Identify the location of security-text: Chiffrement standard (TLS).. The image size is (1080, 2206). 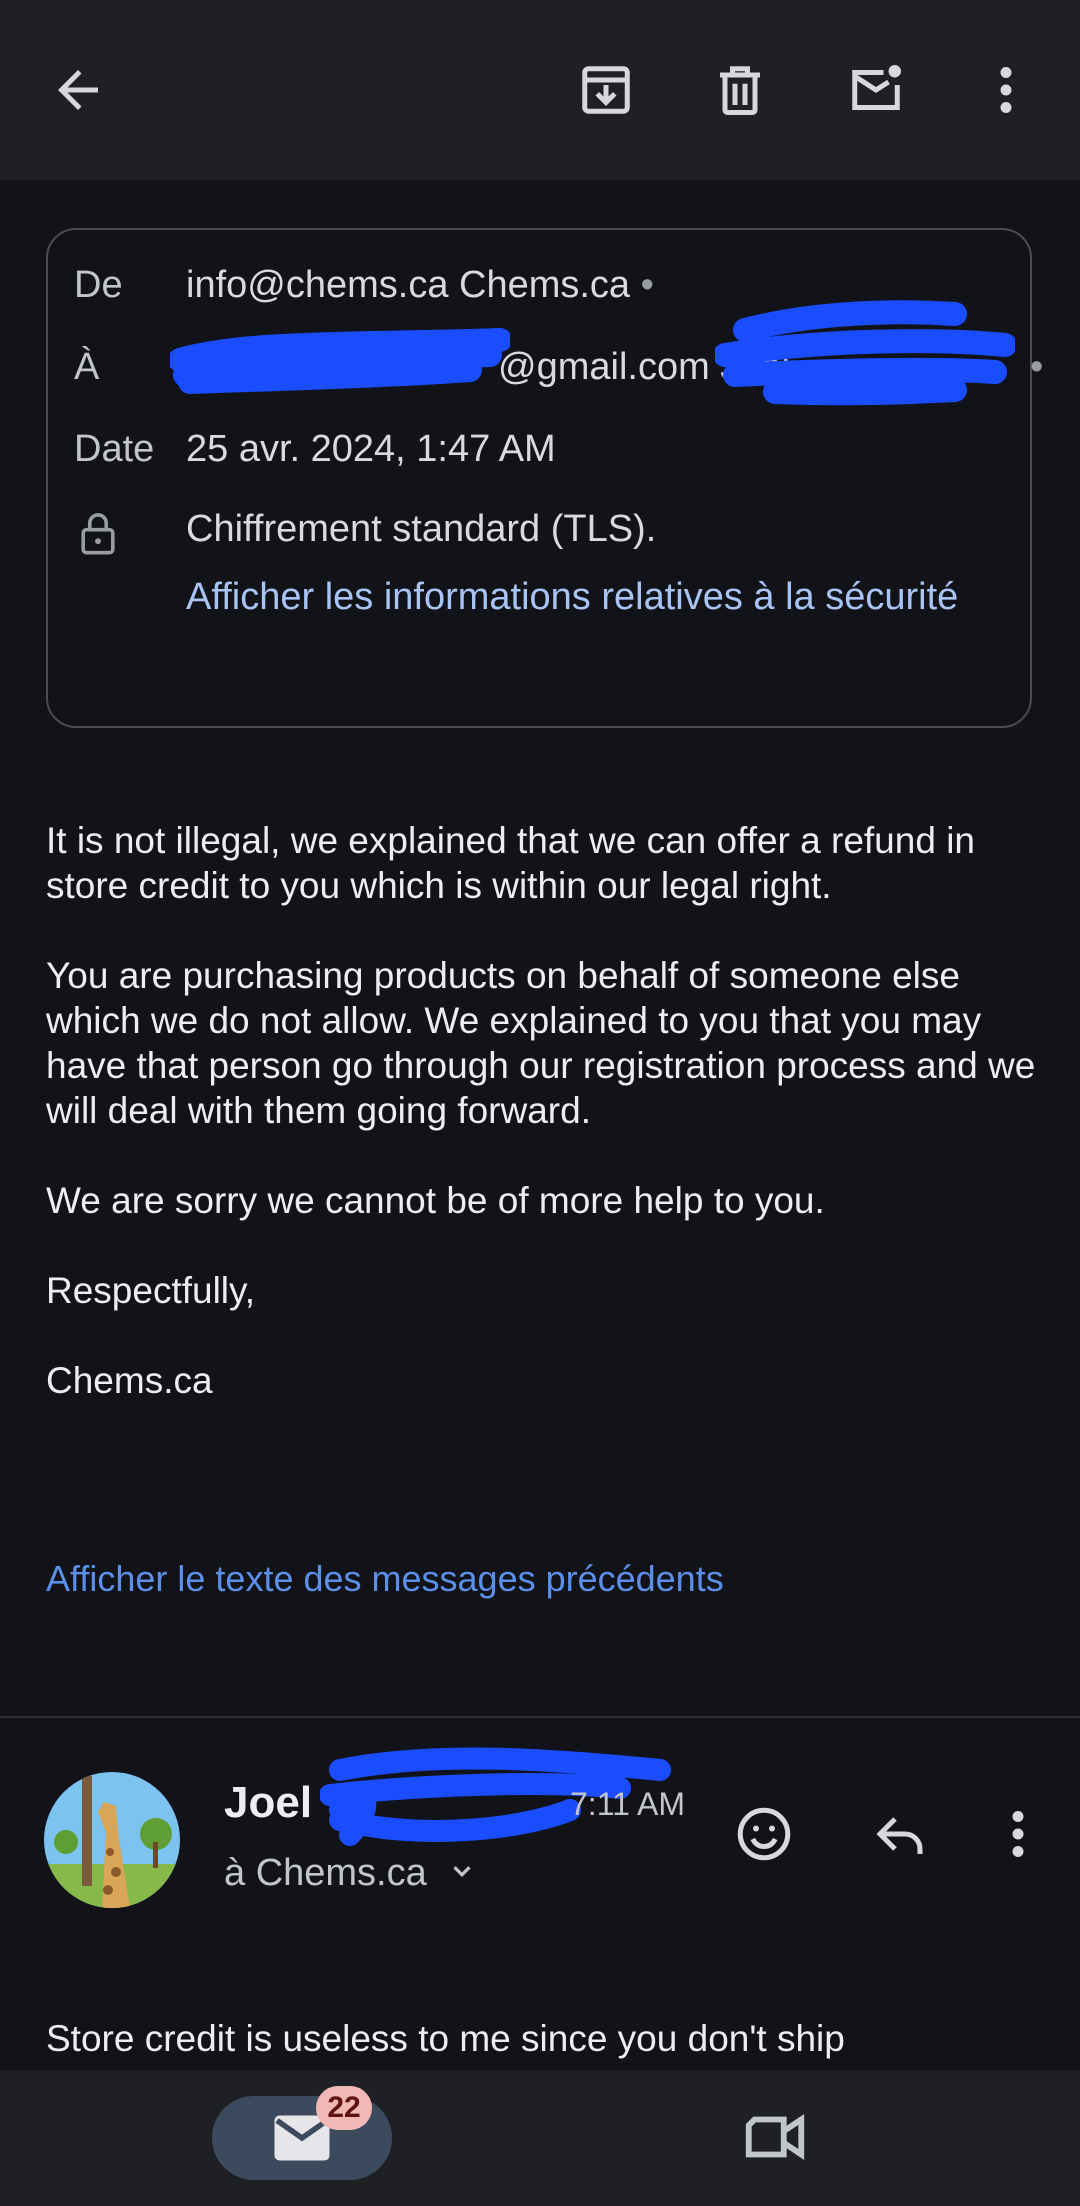
(421, 529).